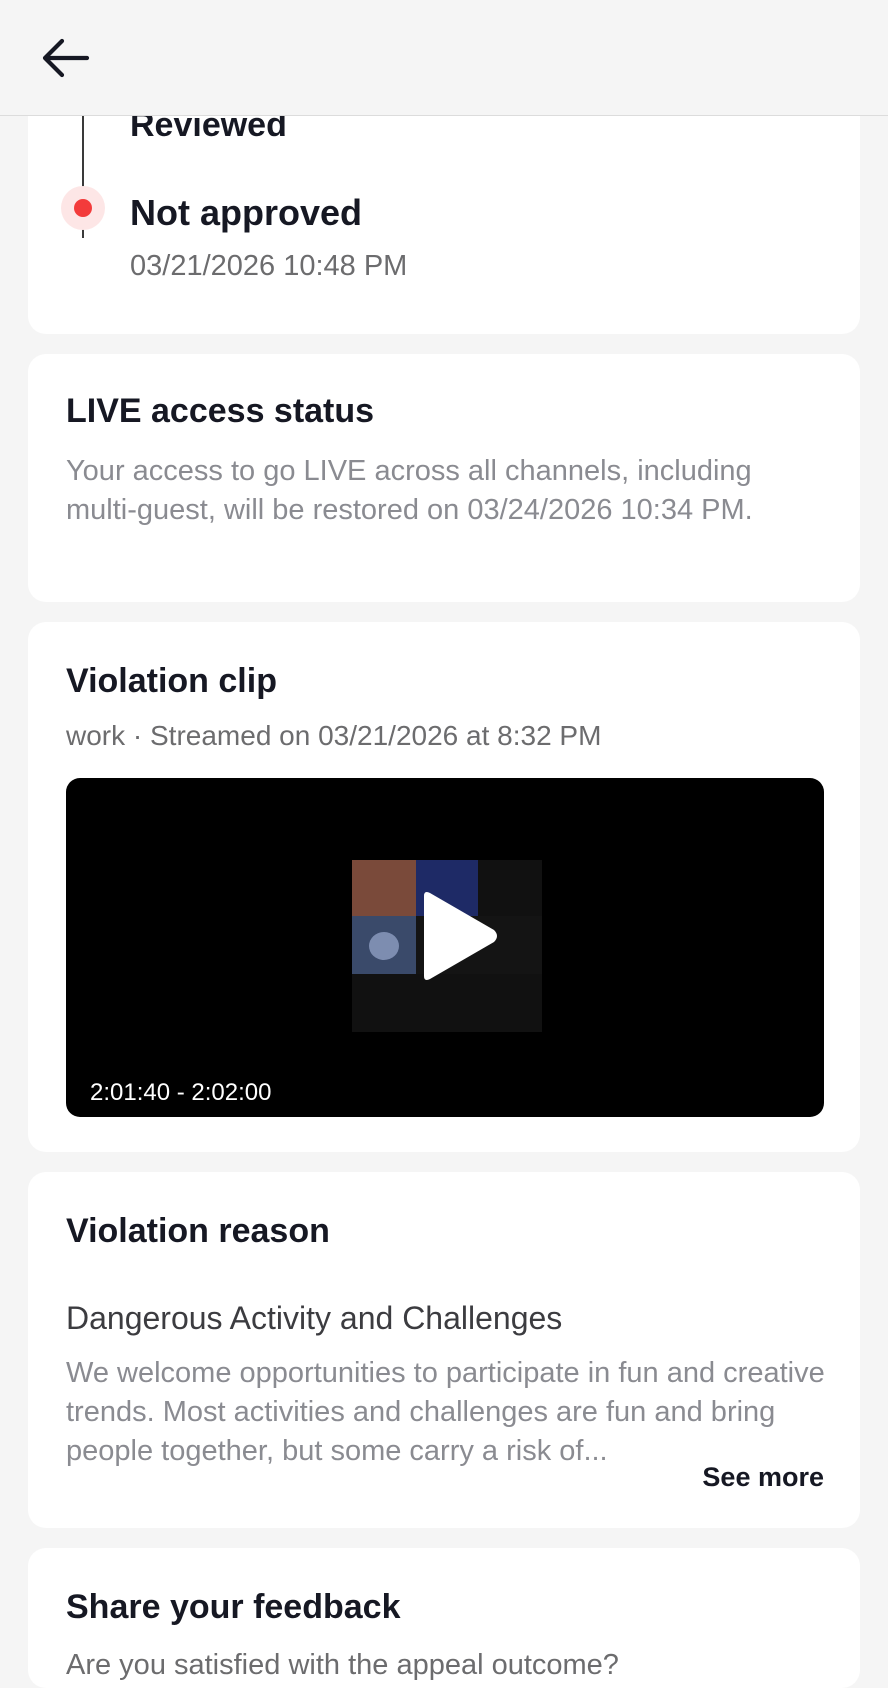  I want to click on arrow-left-icon, so click(66, 58).